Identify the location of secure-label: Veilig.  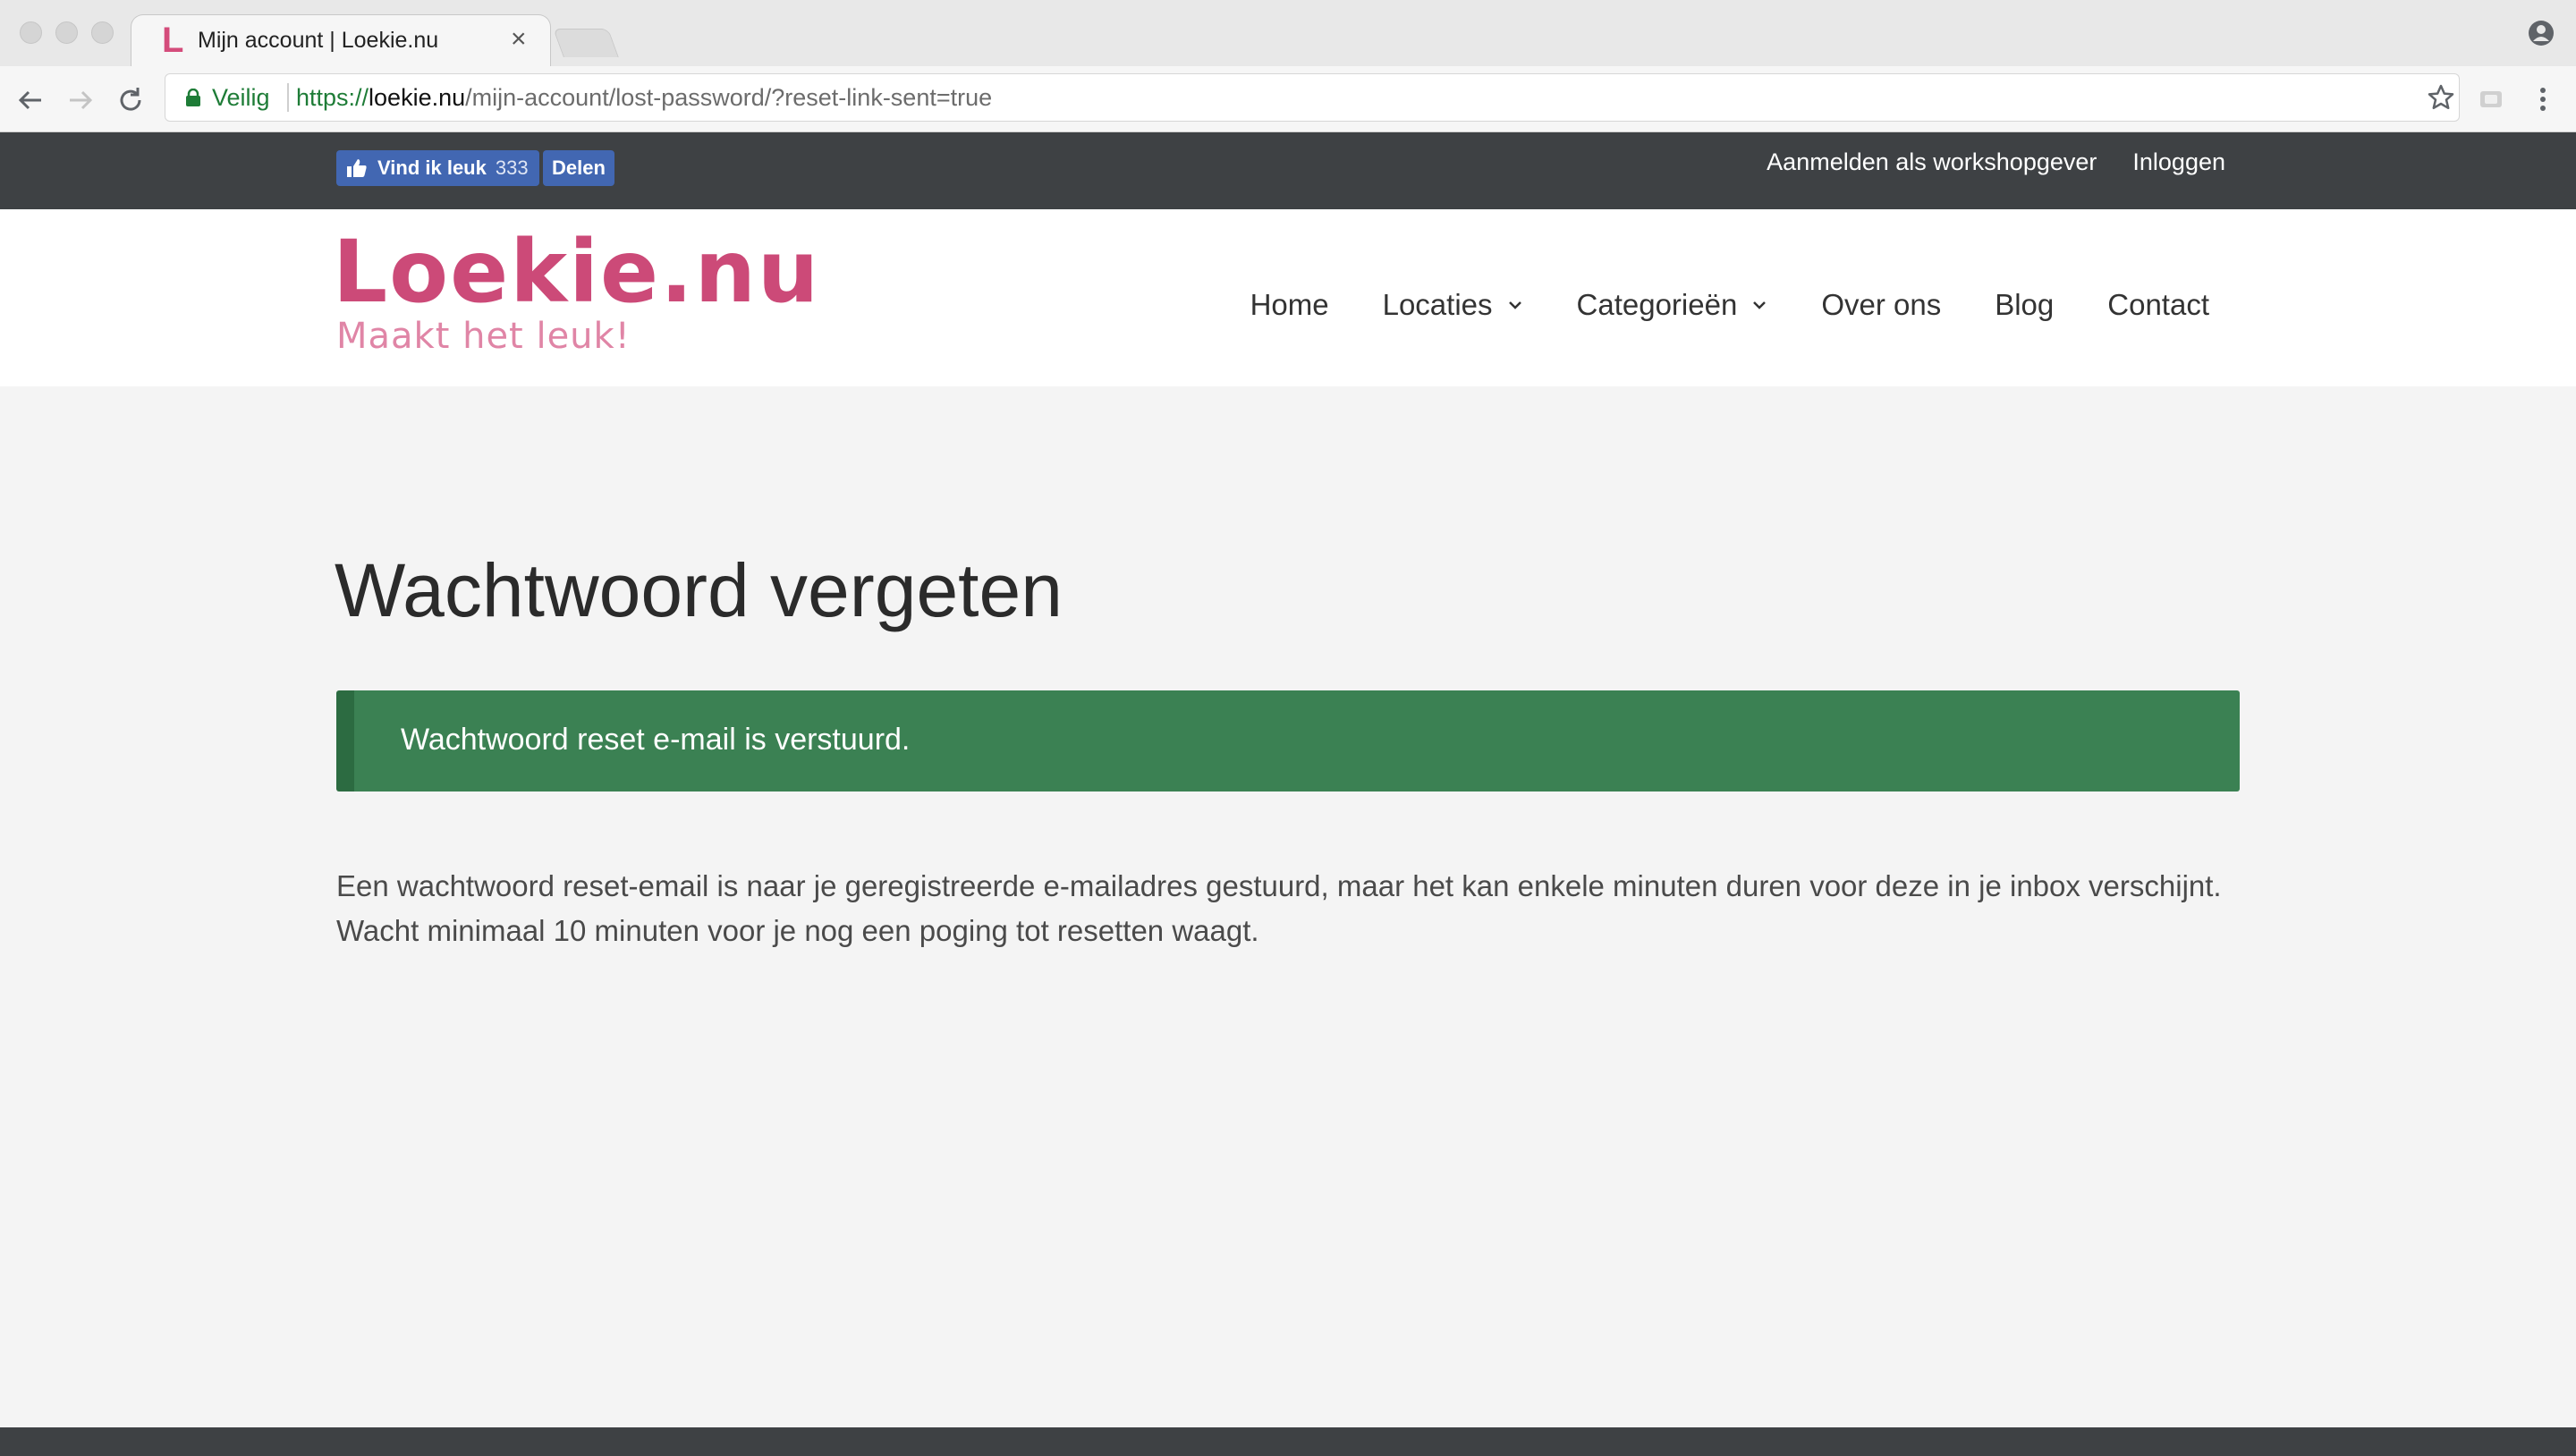
(241, 97).